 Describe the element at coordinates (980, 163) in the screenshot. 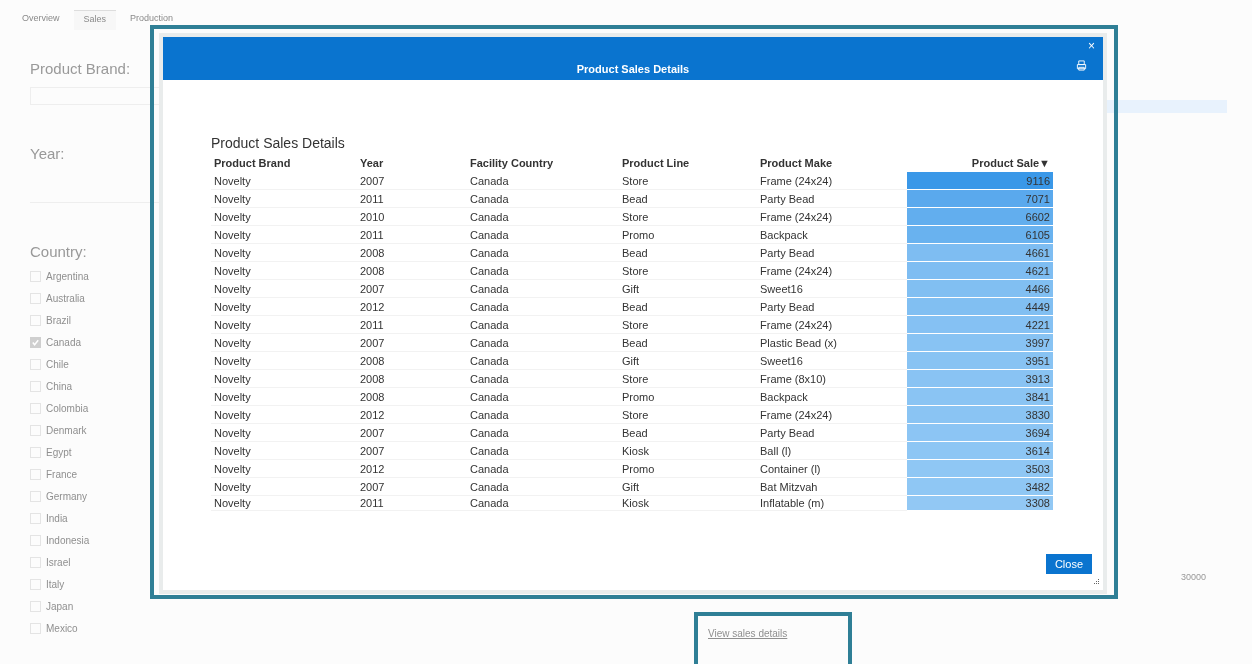

I see `column-header: Product Sale▼` at that location.